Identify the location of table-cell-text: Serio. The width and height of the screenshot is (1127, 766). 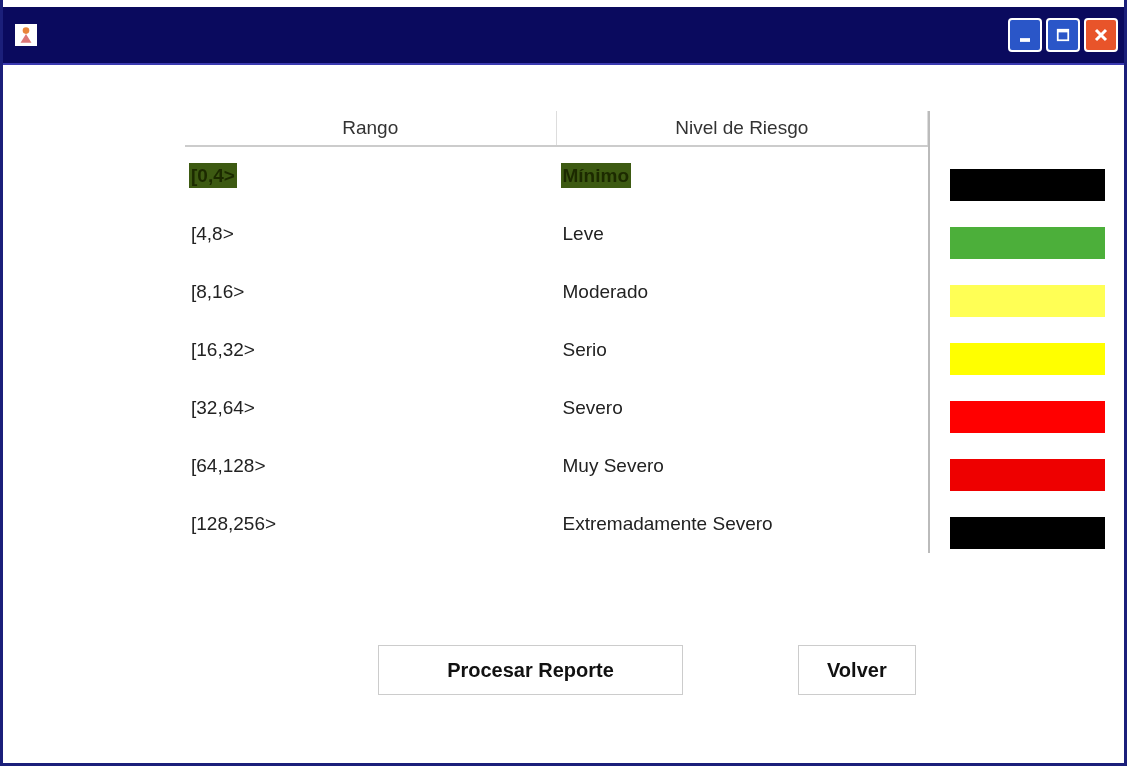
(584, 350).